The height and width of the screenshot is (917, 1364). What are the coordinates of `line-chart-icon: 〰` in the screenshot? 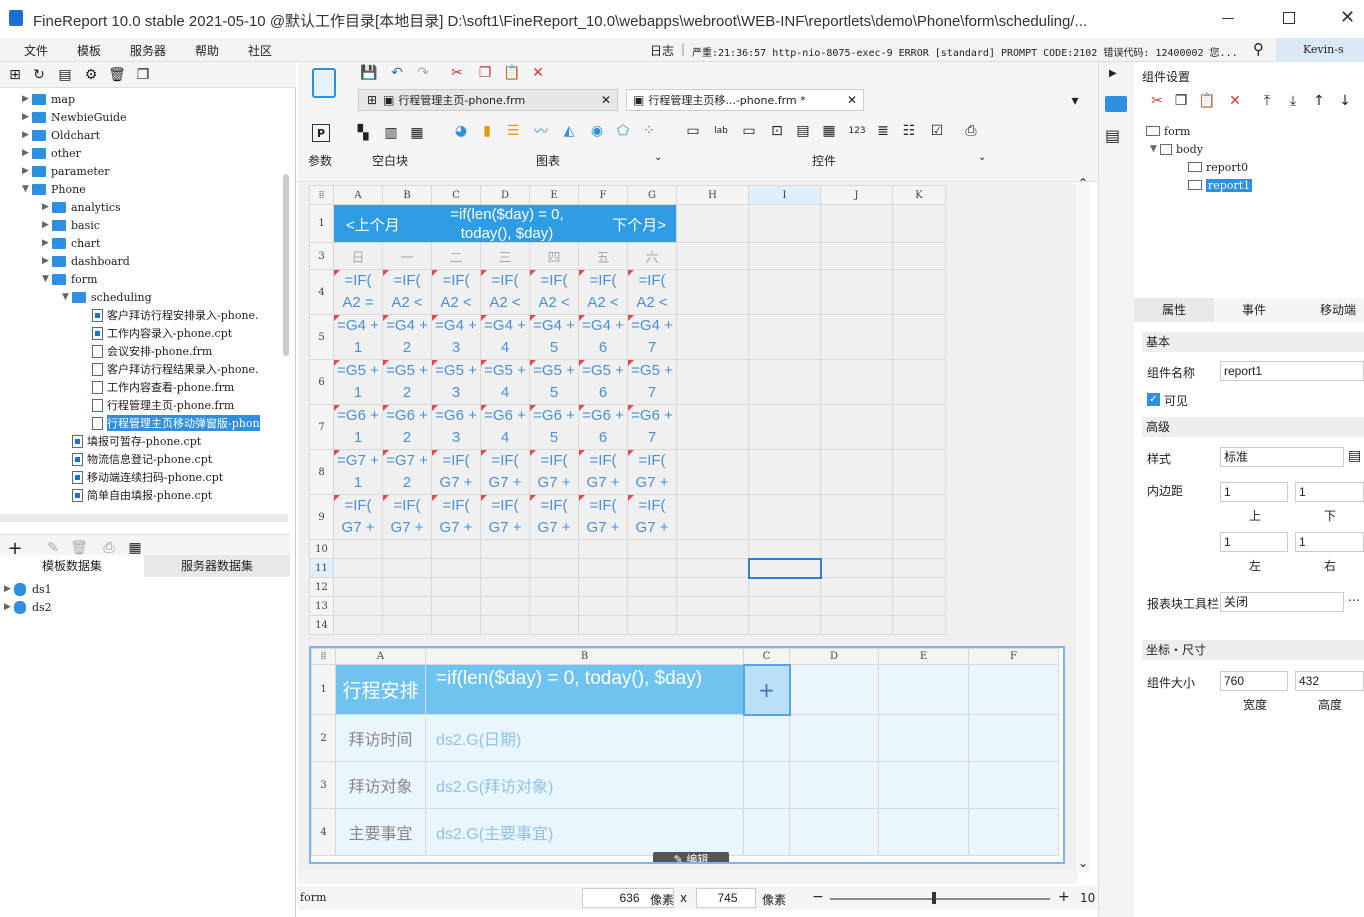 It's located at (541, 131).